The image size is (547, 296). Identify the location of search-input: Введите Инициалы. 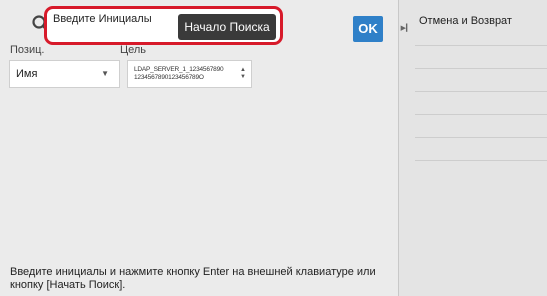
(112, 27).